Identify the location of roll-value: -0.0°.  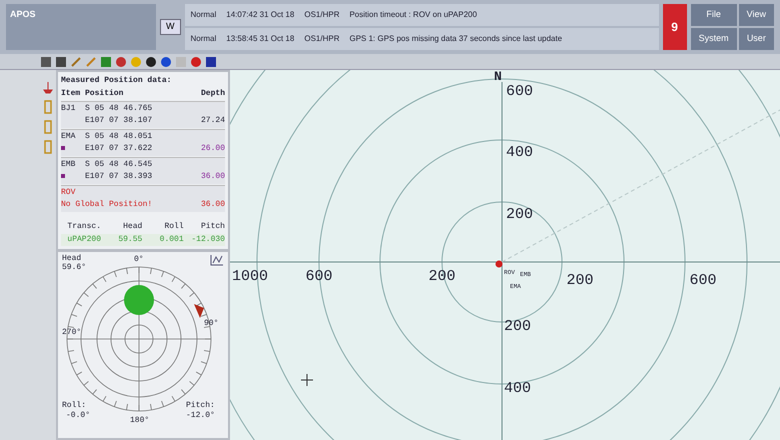
(78, 416).